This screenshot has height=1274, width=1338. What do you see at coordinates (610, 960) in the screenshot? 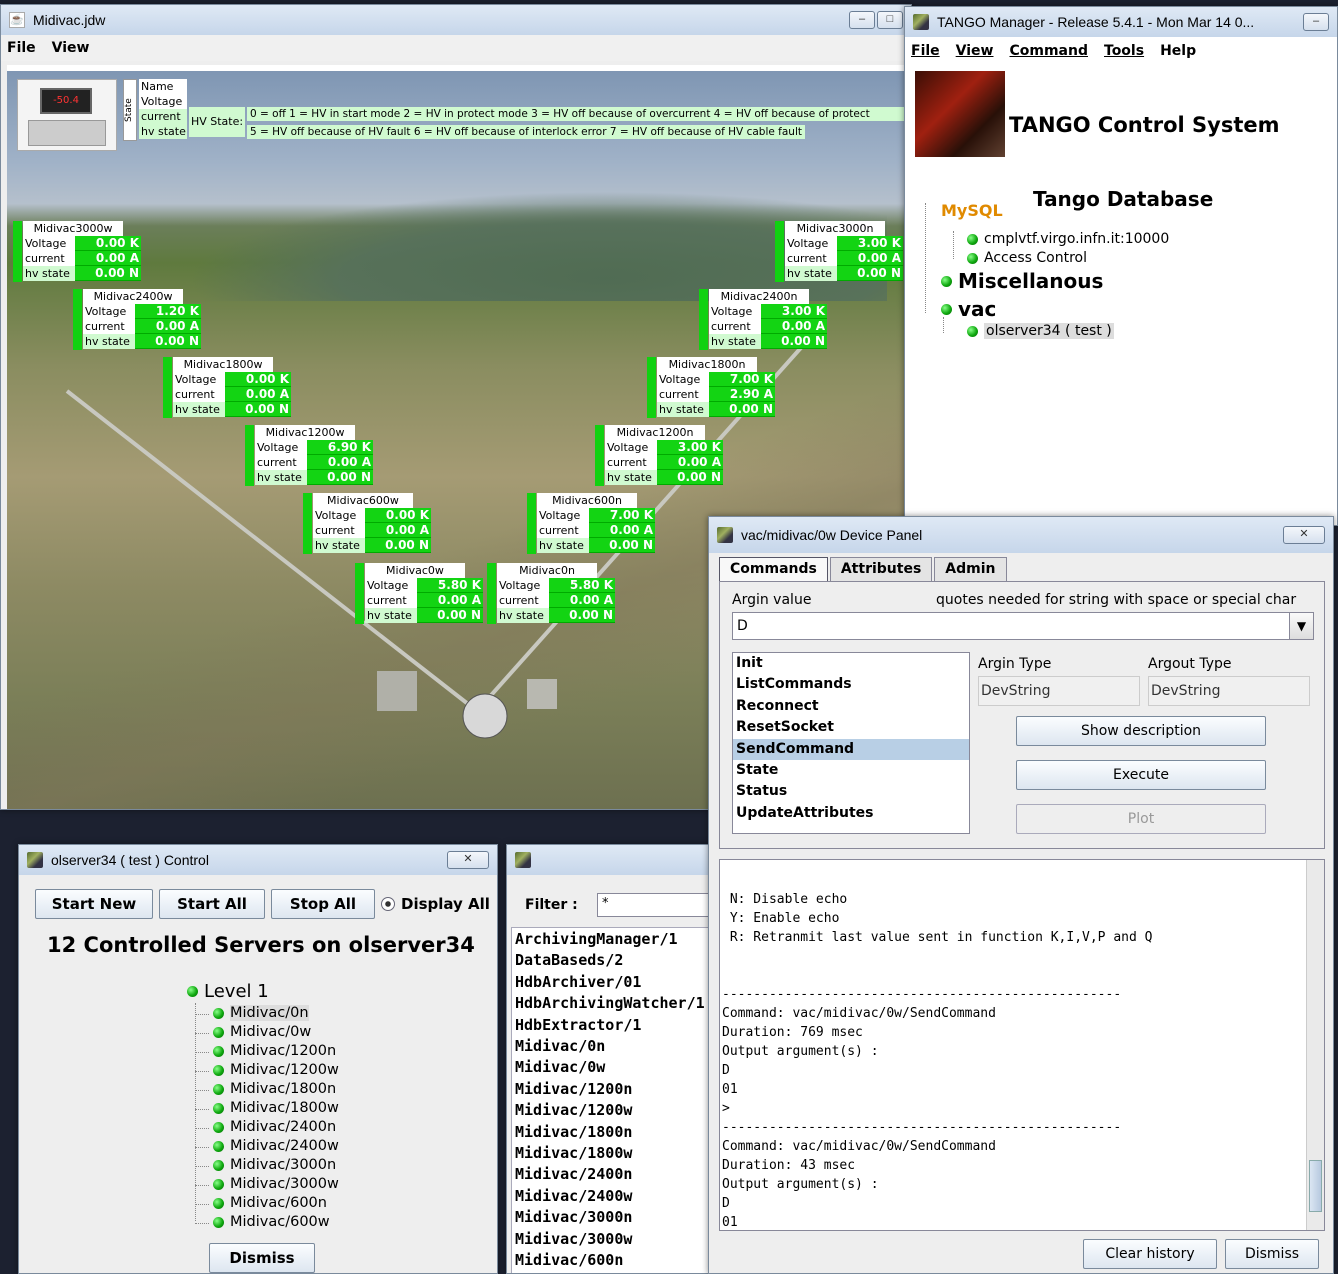
I see `server-list-item: DataBaseds/2` at bounding box center [610, 960].